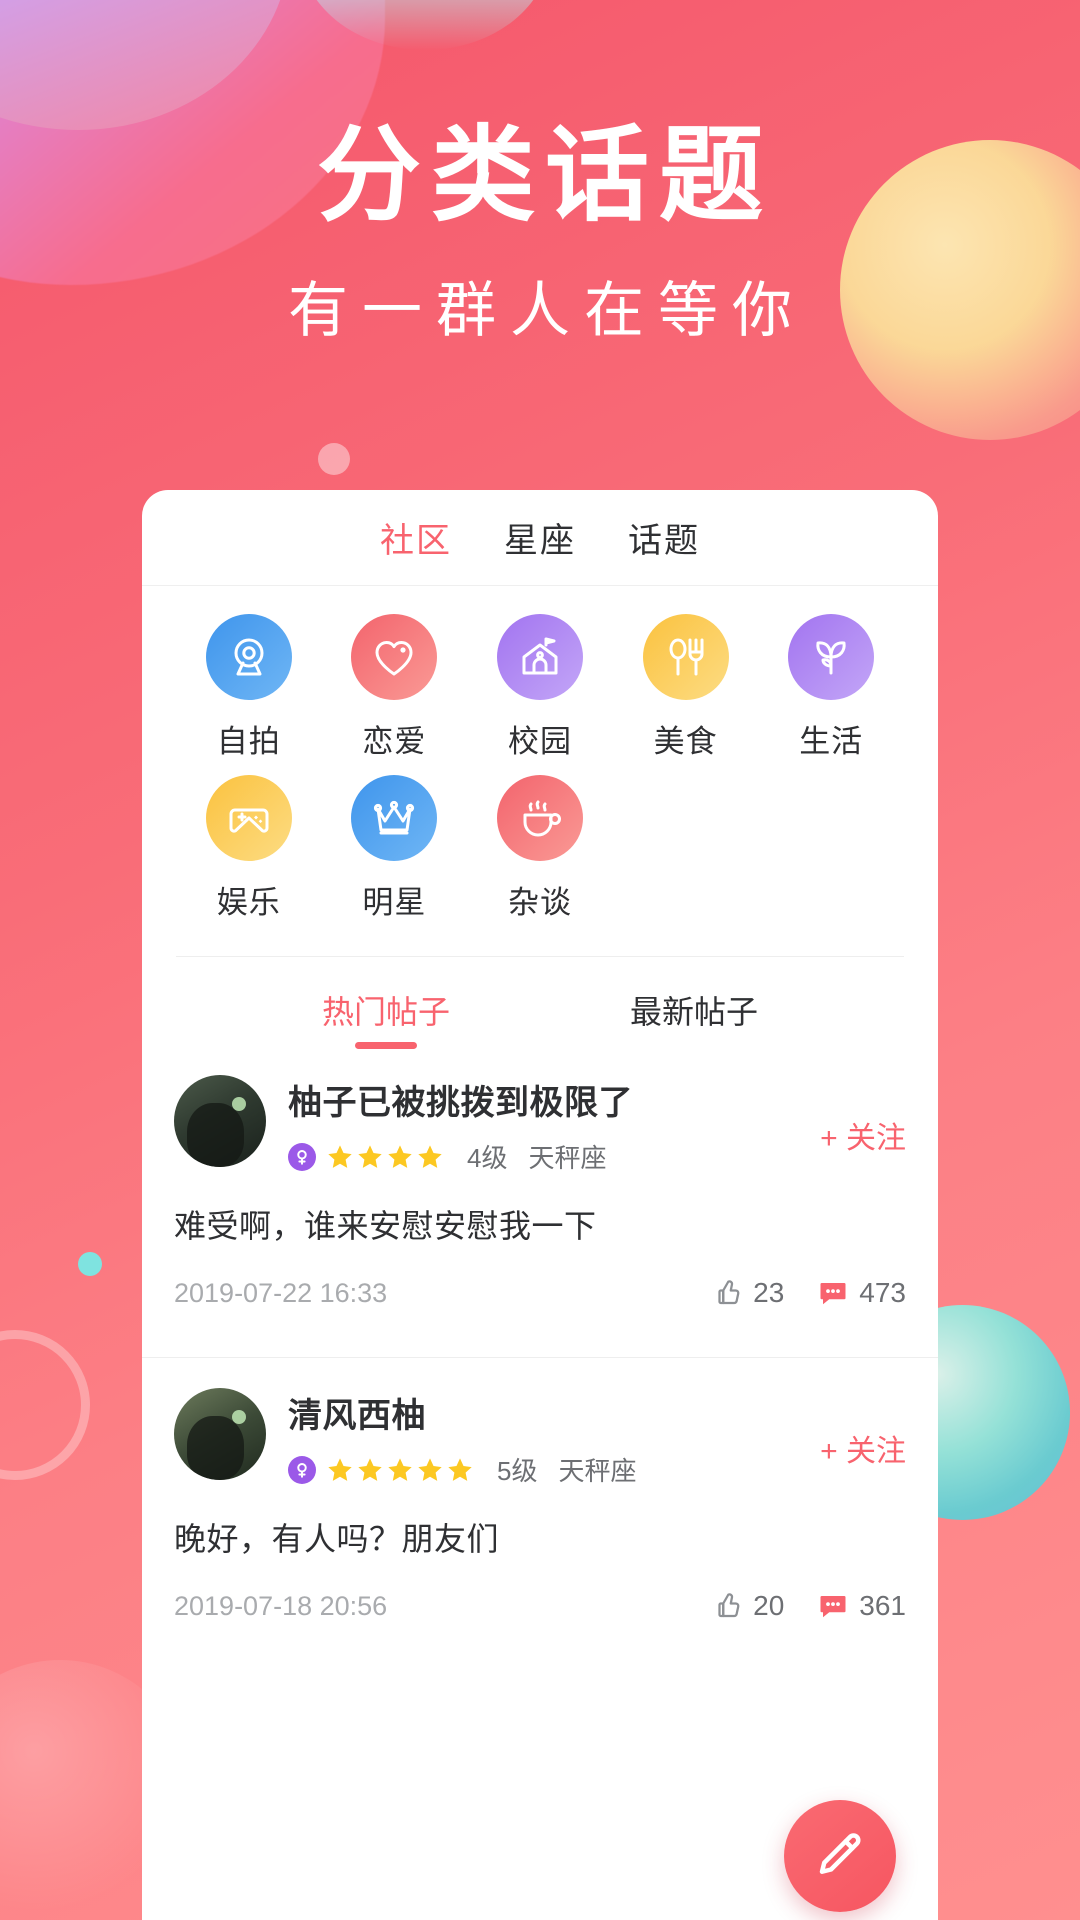 Image resolution: width=1080 pixels, height=1920 pixels. Describe the element at coordinates (334, 459) in the screenshot. I see `decor-dot-pink` at that location.